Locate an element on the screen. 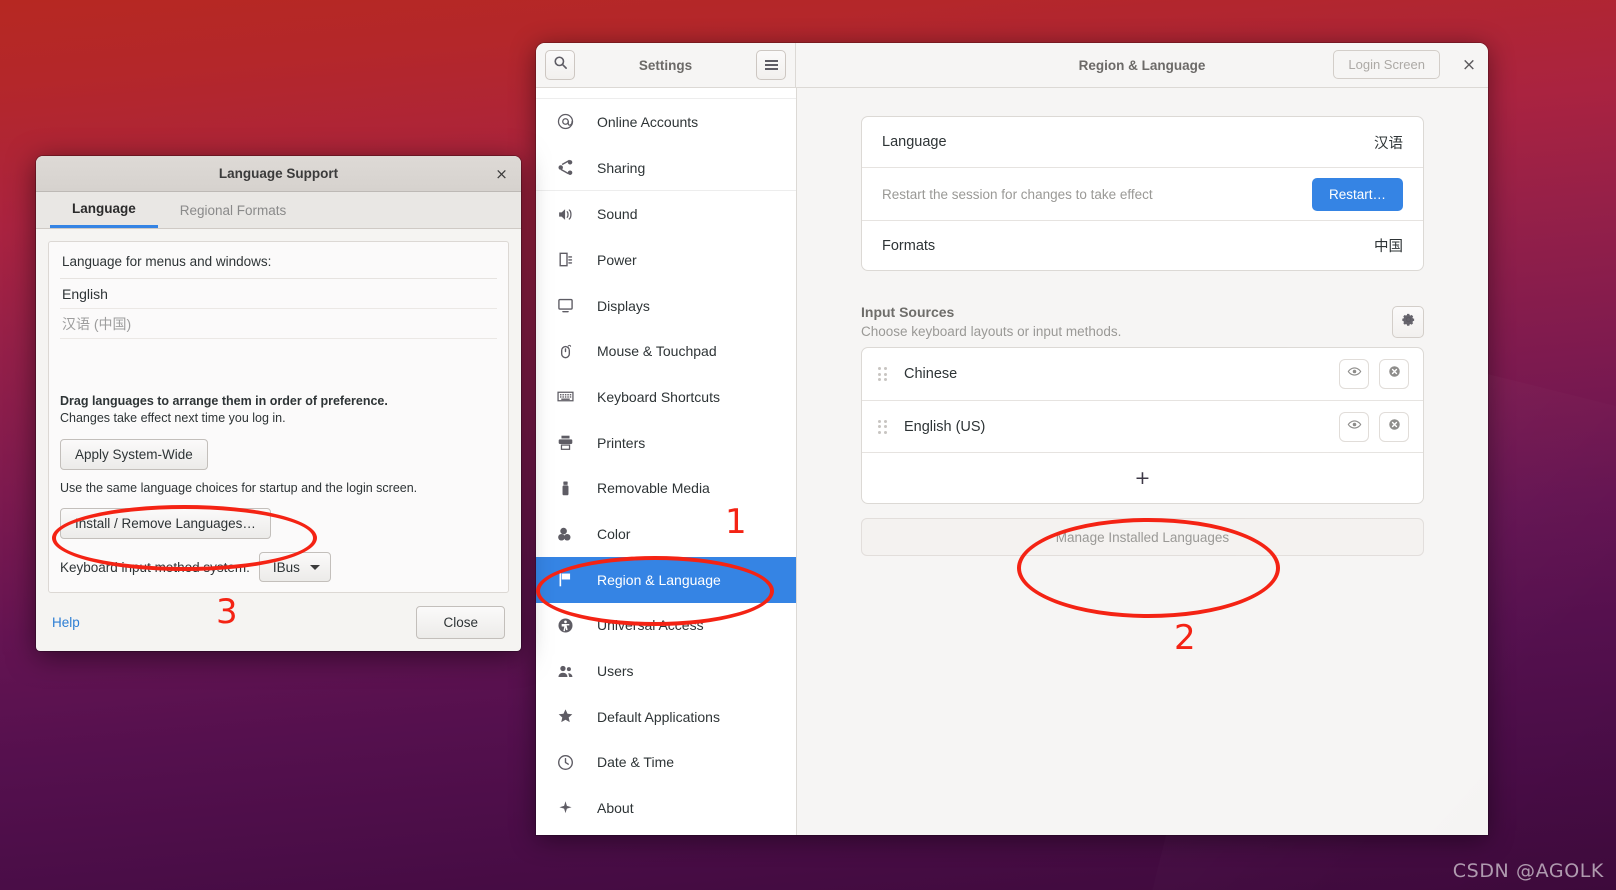  share-nodes-icon is located at coordinates (570, 167).